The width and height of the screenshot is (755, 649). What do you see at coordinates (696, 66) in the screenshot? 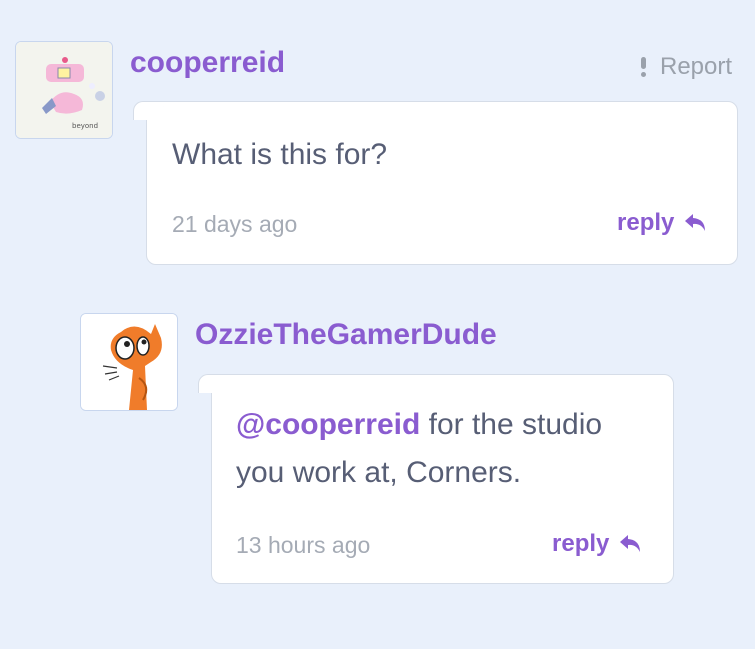
I see `report-label: Report` at bounding box center [696, 66].